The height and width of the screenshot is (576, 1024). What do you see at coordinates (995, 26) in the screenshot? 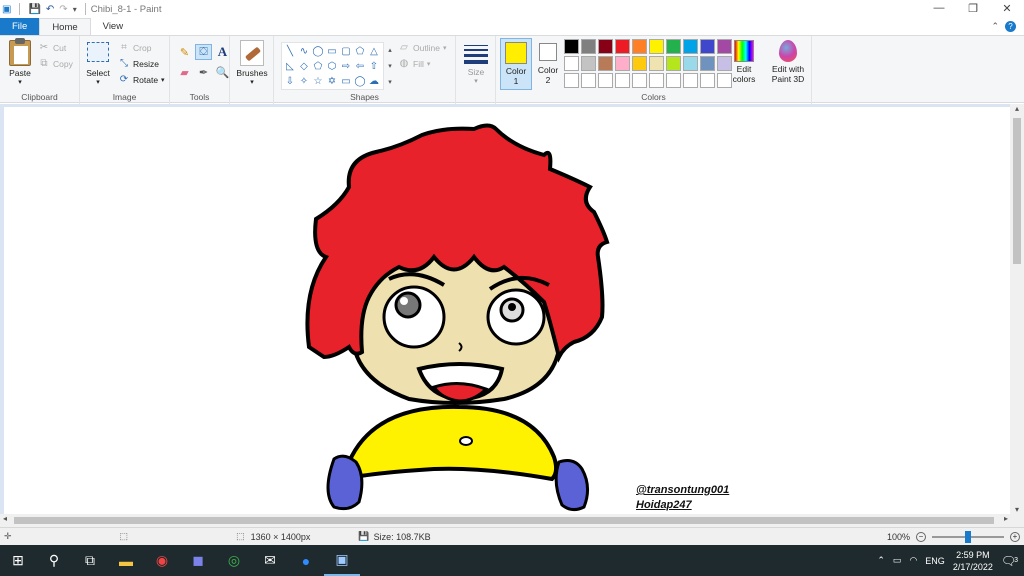
I see `collapse-ribbon-icon: ⌃` at bounding box center [995, 26].